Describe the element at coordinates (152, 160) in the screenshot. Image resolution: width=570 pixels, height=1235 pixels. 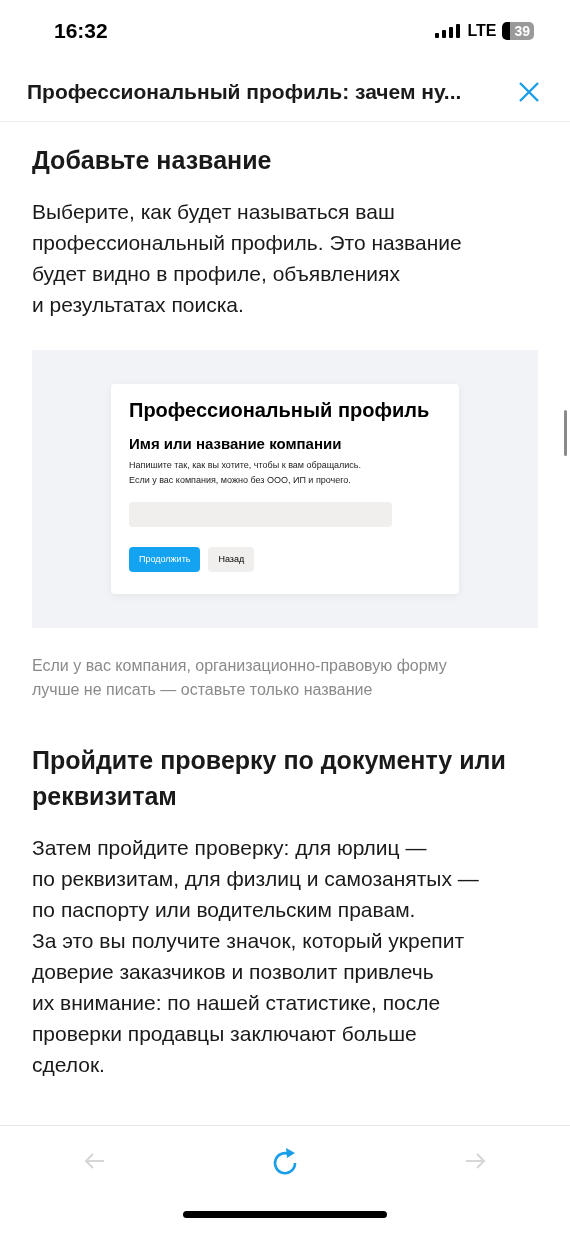
I see `section-heading: Добавьте название` at that location.